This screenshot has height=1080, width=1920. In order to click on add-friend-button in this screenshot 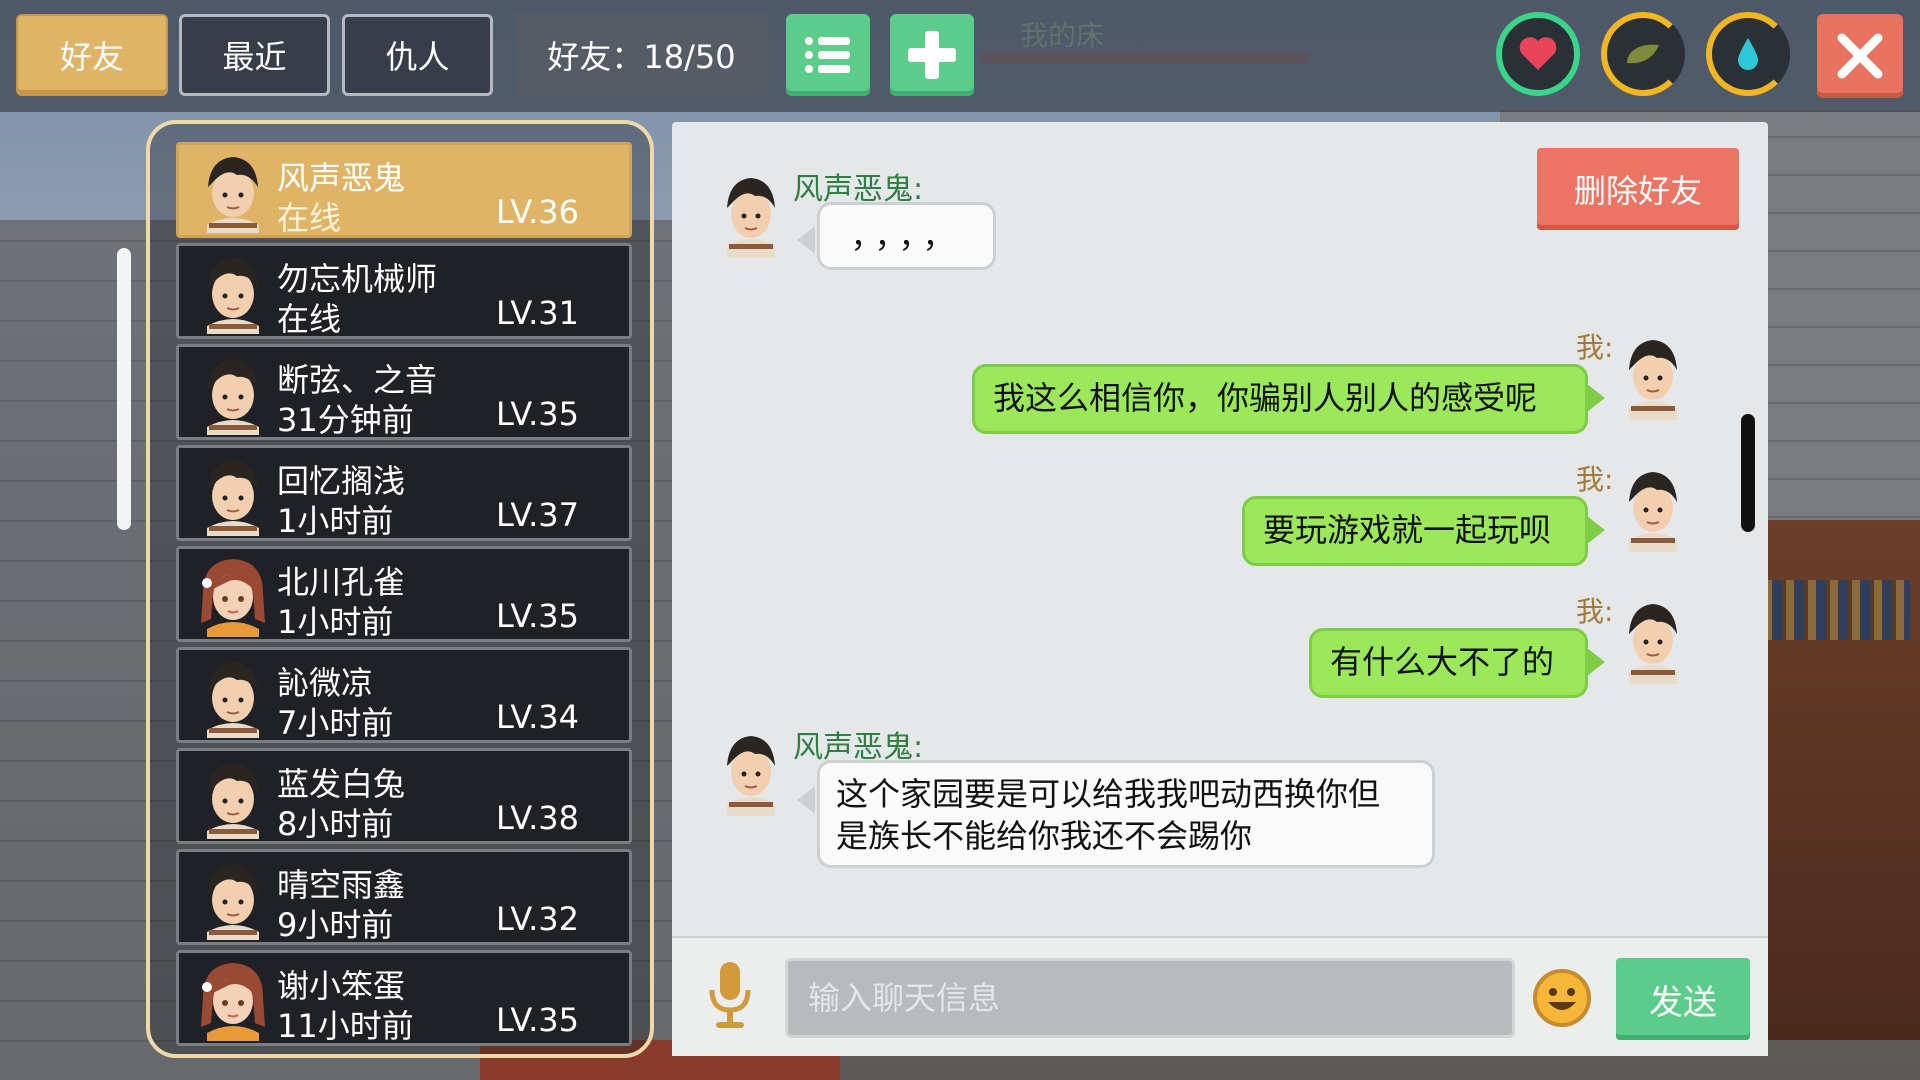, I will do `click(932, 55)`.